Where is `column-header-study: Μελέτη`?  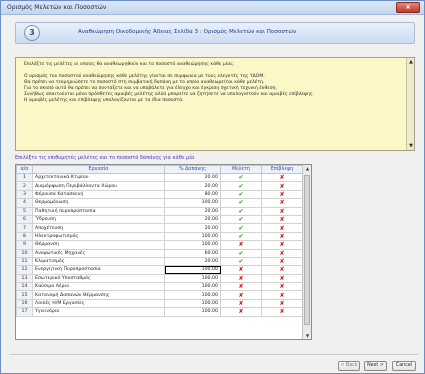 column-header-study: Μελέτη is located at coordinates (241, 169).